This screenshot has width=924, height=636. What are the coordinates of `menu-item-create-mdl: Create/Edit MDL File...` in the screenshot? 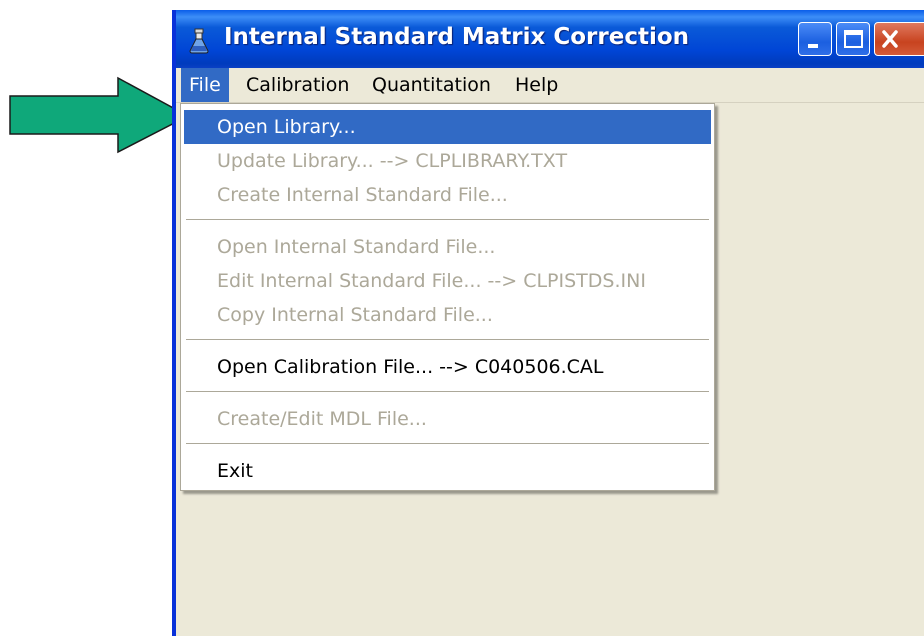 It's located at (322, 419).